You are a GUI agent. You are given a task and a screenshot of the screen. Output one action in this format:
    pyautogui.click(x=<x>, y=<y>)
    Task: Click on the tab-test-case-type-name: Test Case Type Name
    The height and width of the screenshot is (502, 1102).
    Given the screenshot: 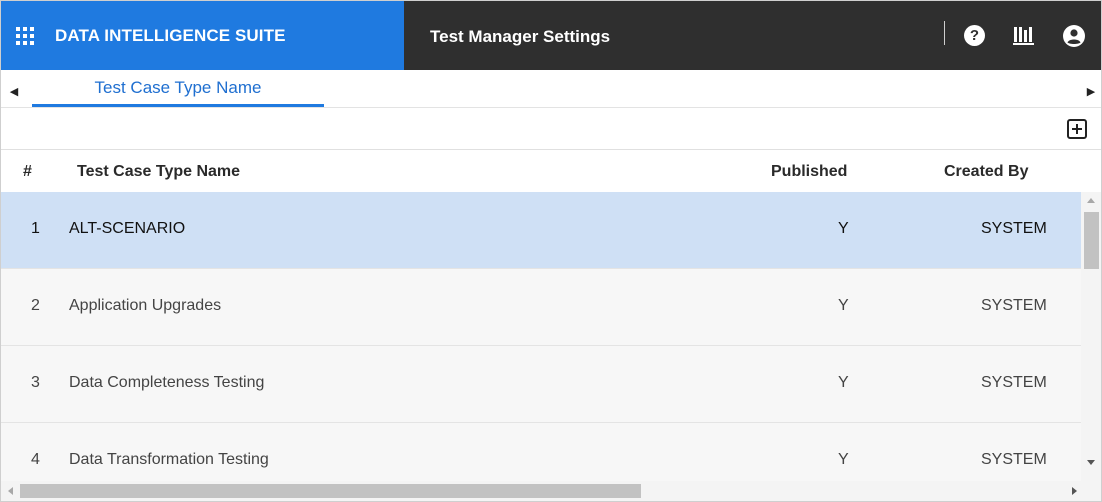 What is the action you would take?
    pyautogui.click(x=178, y=88)
    